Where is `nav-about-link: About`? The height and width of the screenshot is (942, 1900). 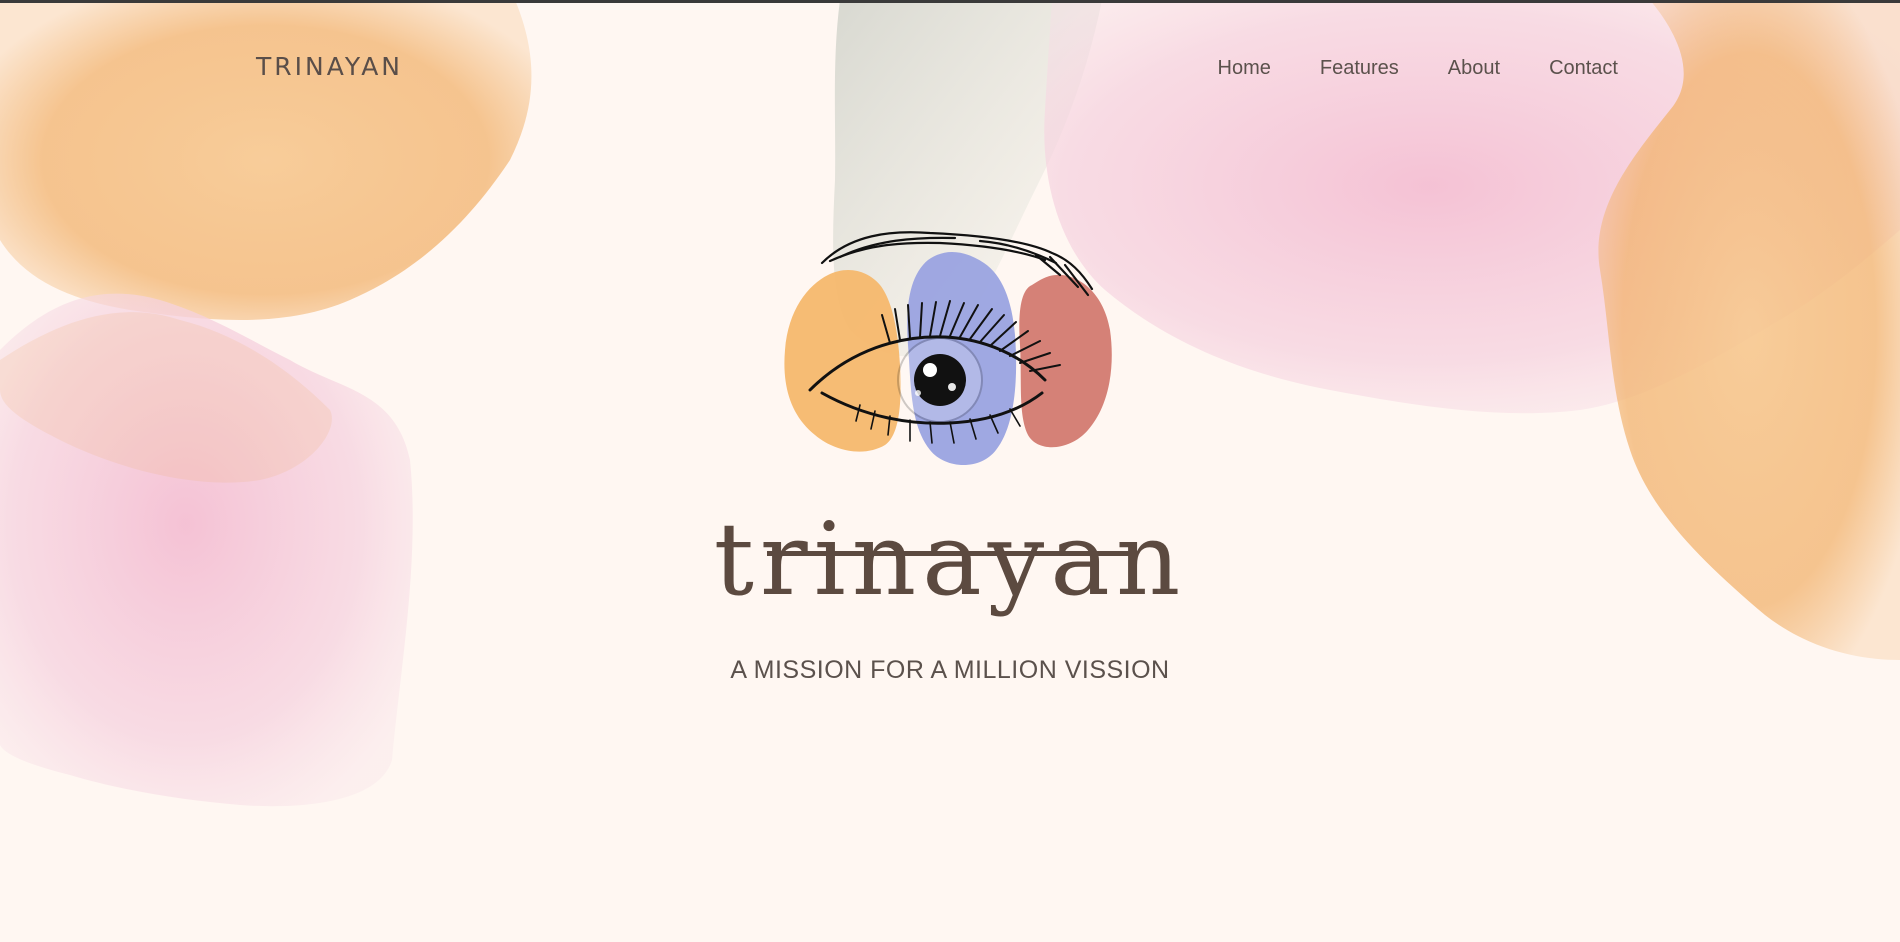
nav-about-link: About is located at coordinates (1474, 68).